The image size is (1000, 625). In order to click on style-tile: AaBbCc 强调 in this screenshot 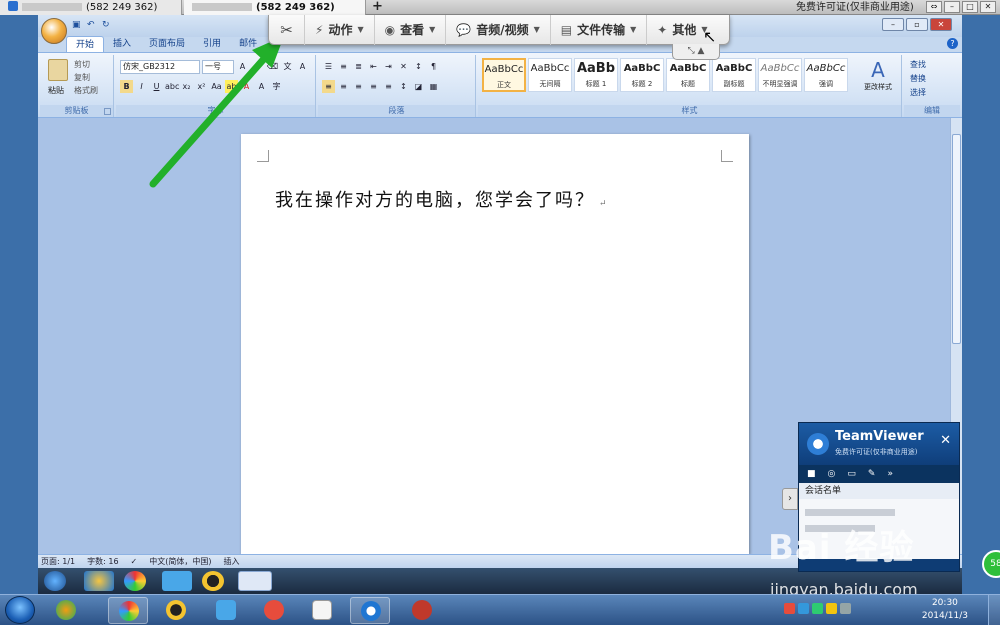, I will do `click(826, 75)`.